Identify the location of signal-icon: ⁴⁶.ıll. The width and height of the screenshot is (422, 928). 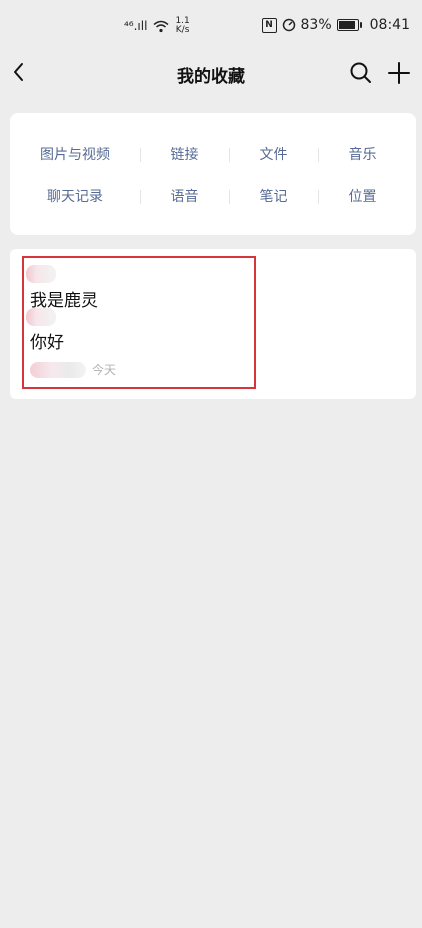
(136, 26).